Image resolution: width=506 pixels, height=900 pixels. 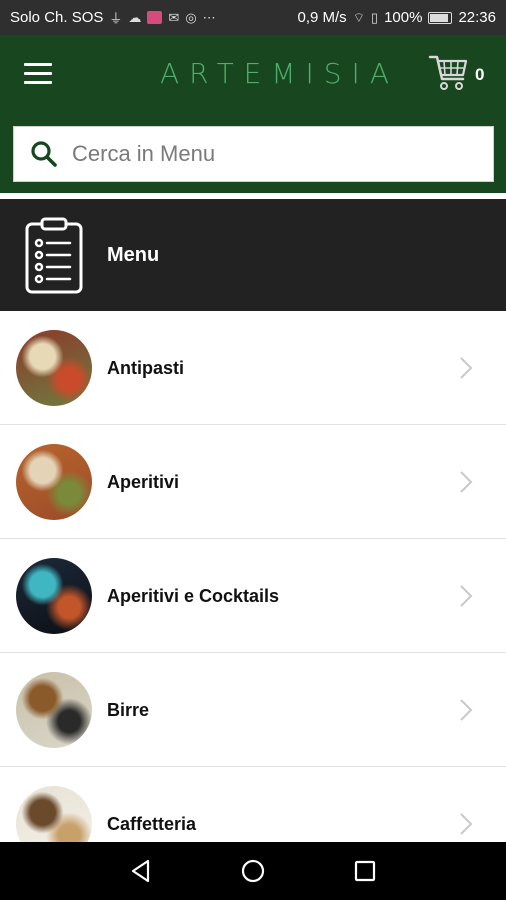 I want to click on category-item-aperitivi: Aperitivi, so click(x=253, y=482).